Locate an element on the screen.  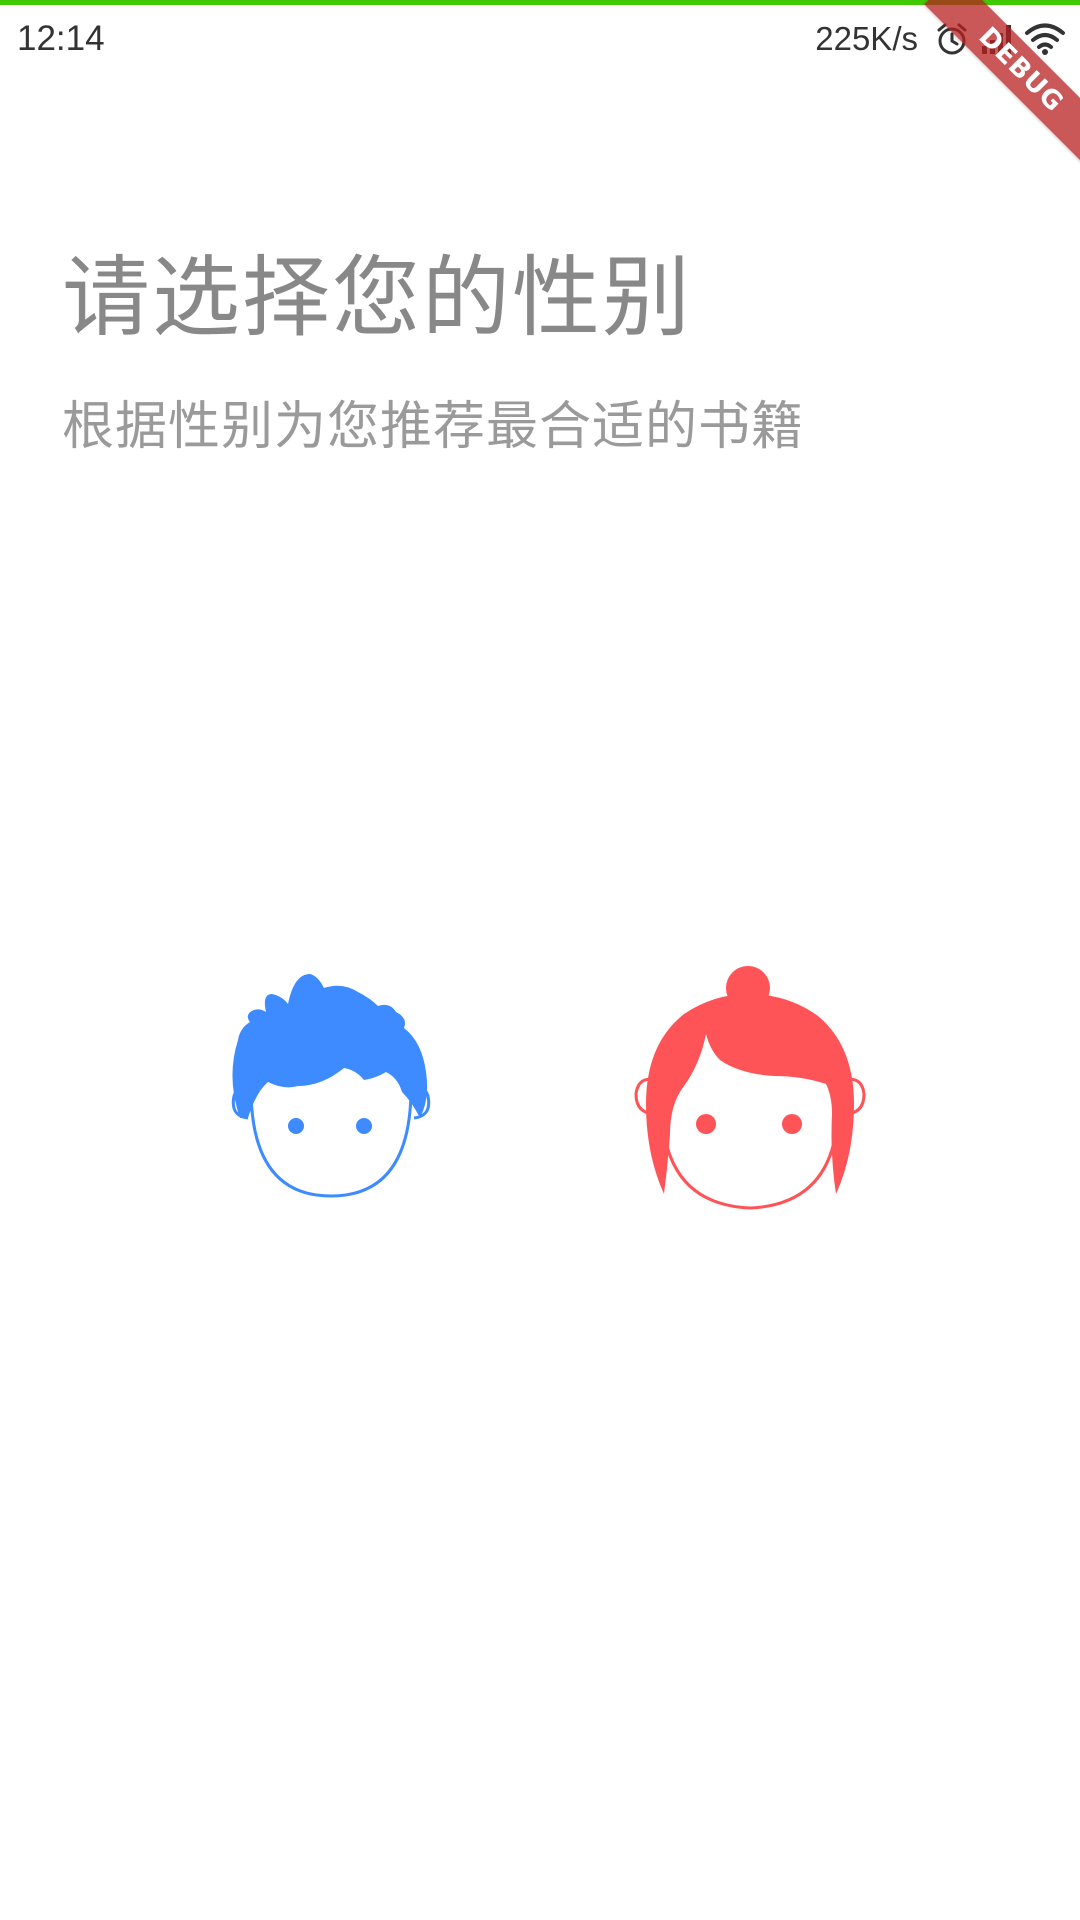
status-bar: 12:14 225K/s is located at coordinates (540, 38).